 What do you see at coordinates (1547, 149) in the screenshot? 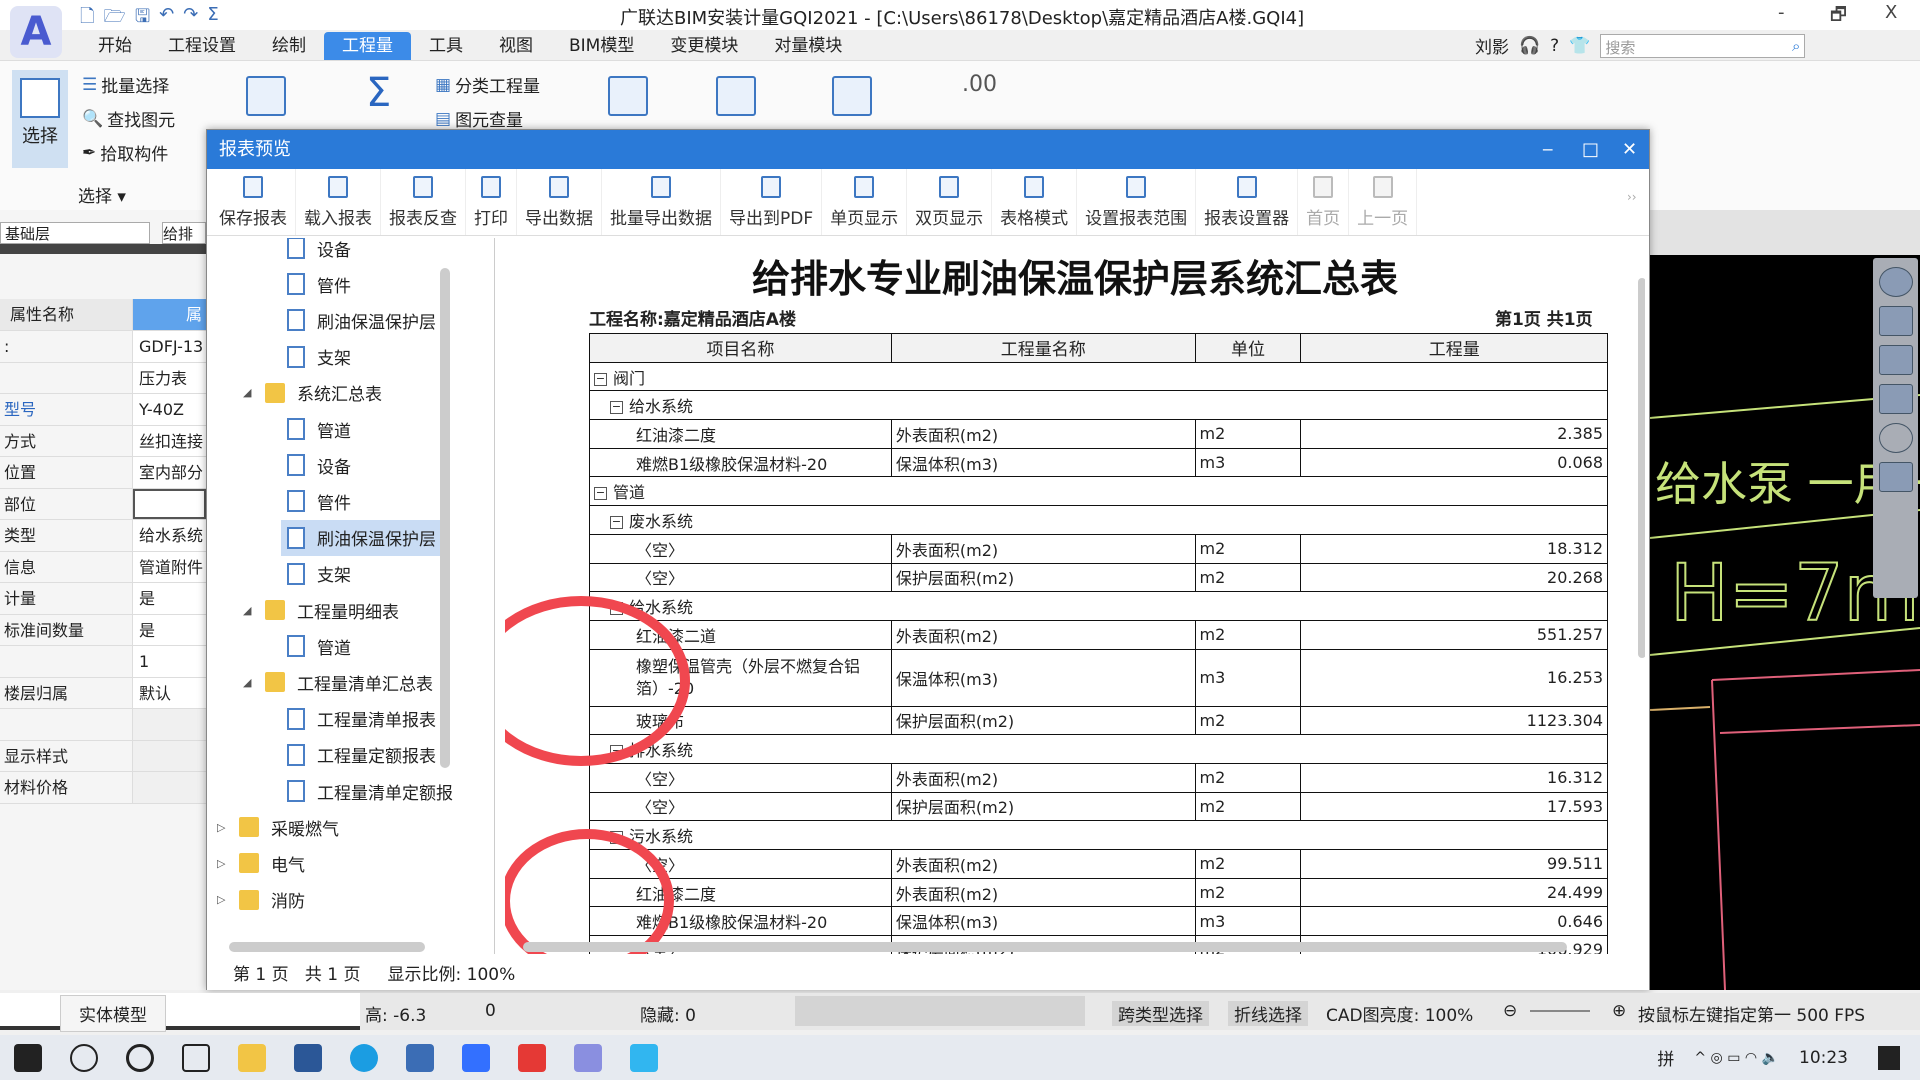
I see `dialog-minimize-button: ‒` at bounding box center [1547, 149].